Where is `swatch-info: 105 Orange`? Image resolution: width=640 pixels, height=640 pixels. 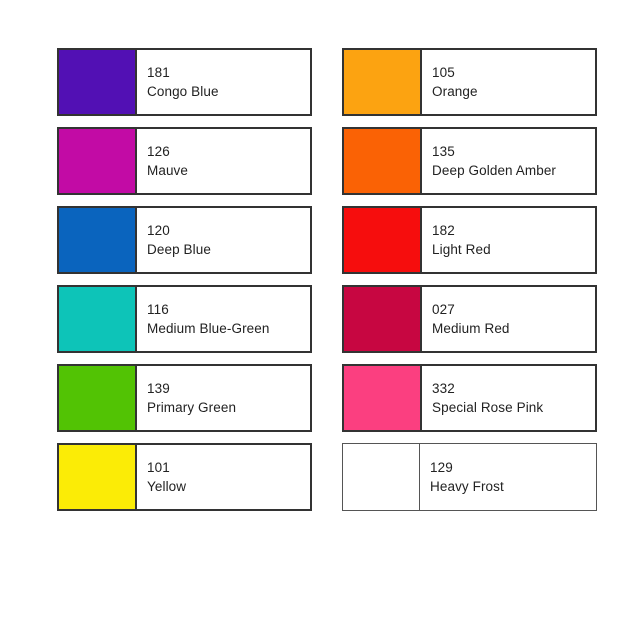
swatch-info: 105 Orange is located at coordinates (507, 82).